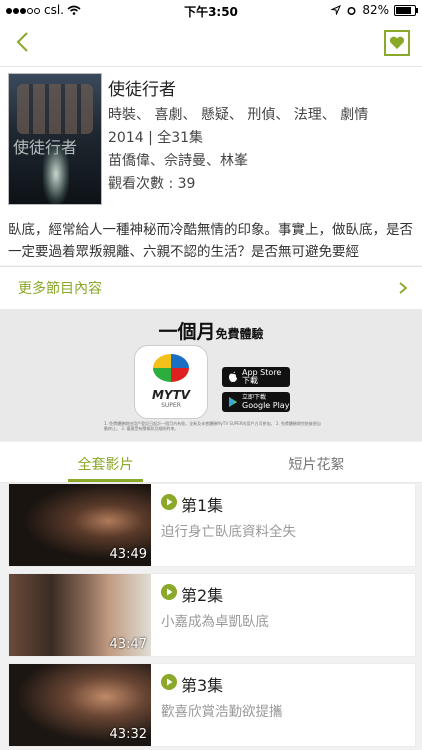 Image resolution: width=422 pixels, height=750 pixels. What do you see at coordinates (211, 10) in the screenshot?
I see `status-bar: csl. 下午3:50 82%` at bounding box center [211, 10].